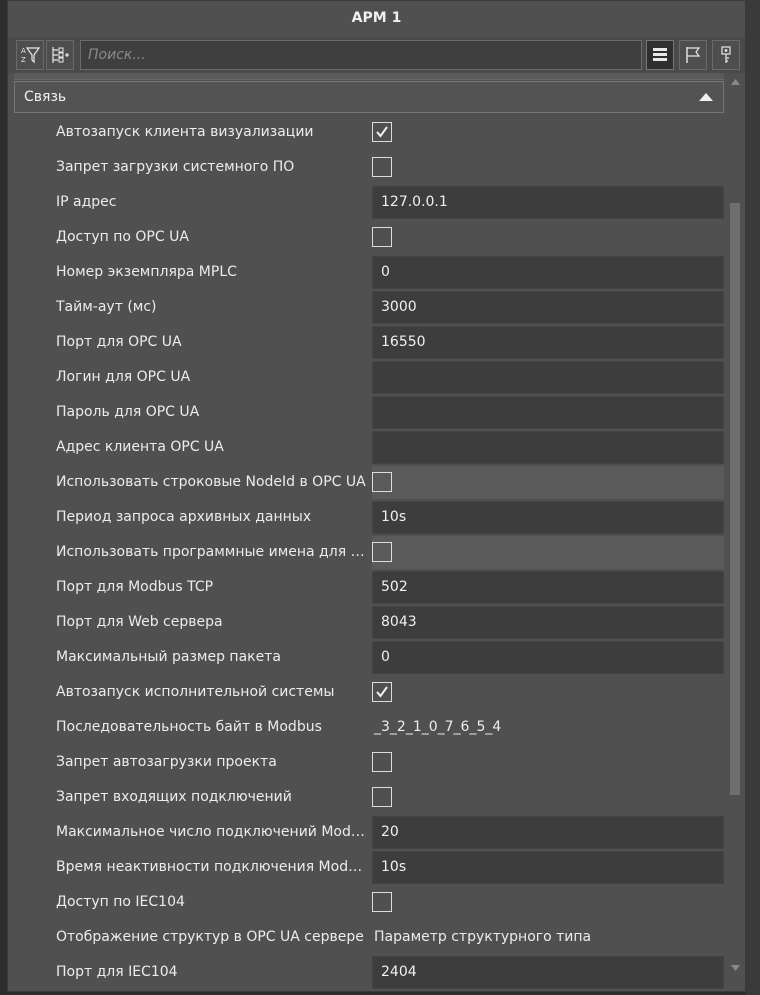 The width and height of the screenshot is (760, 995). What do you see at coordinates (117, 972) in the screenshot?
I see `property-label: Порт для IEC104` at bounding box center [117, 972].